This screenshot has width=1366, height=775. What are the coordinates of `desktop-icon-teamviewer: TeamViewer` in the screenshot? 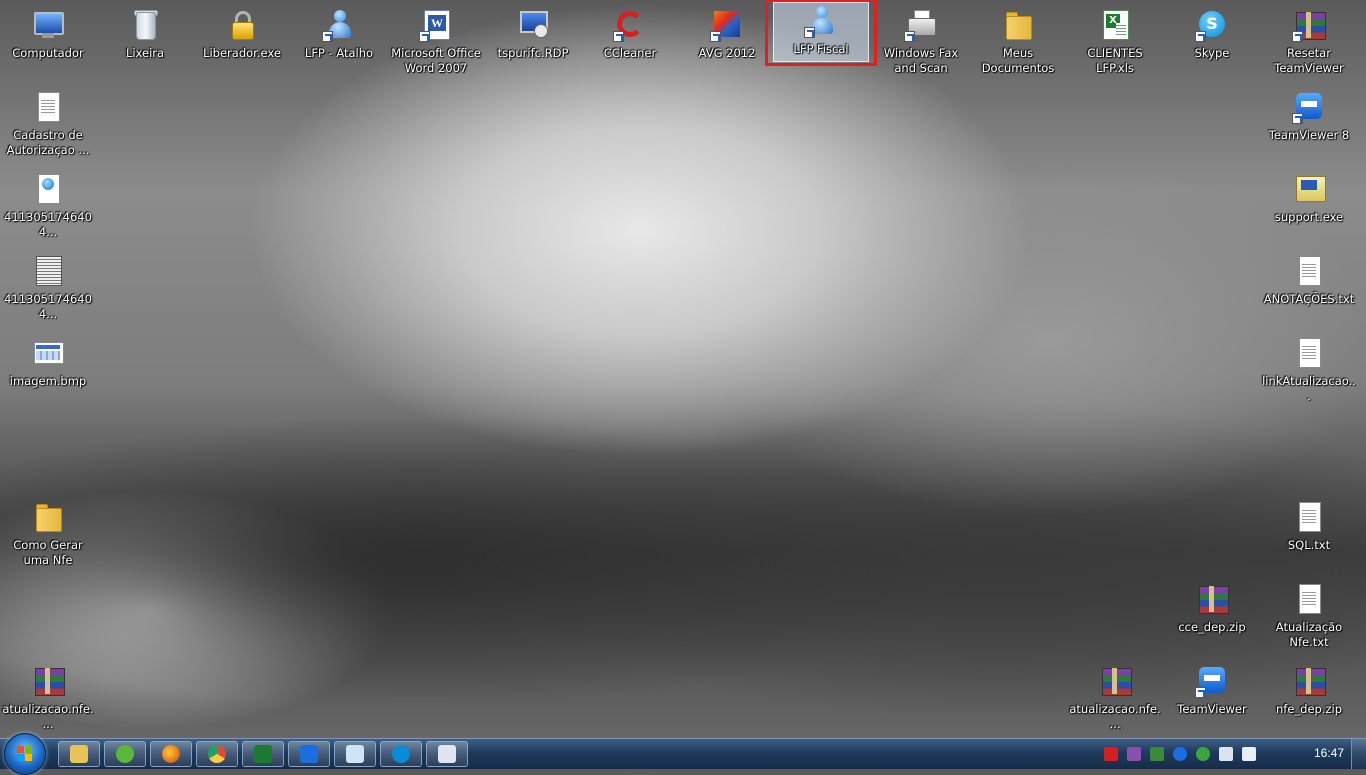 It's located at (1212, 688).